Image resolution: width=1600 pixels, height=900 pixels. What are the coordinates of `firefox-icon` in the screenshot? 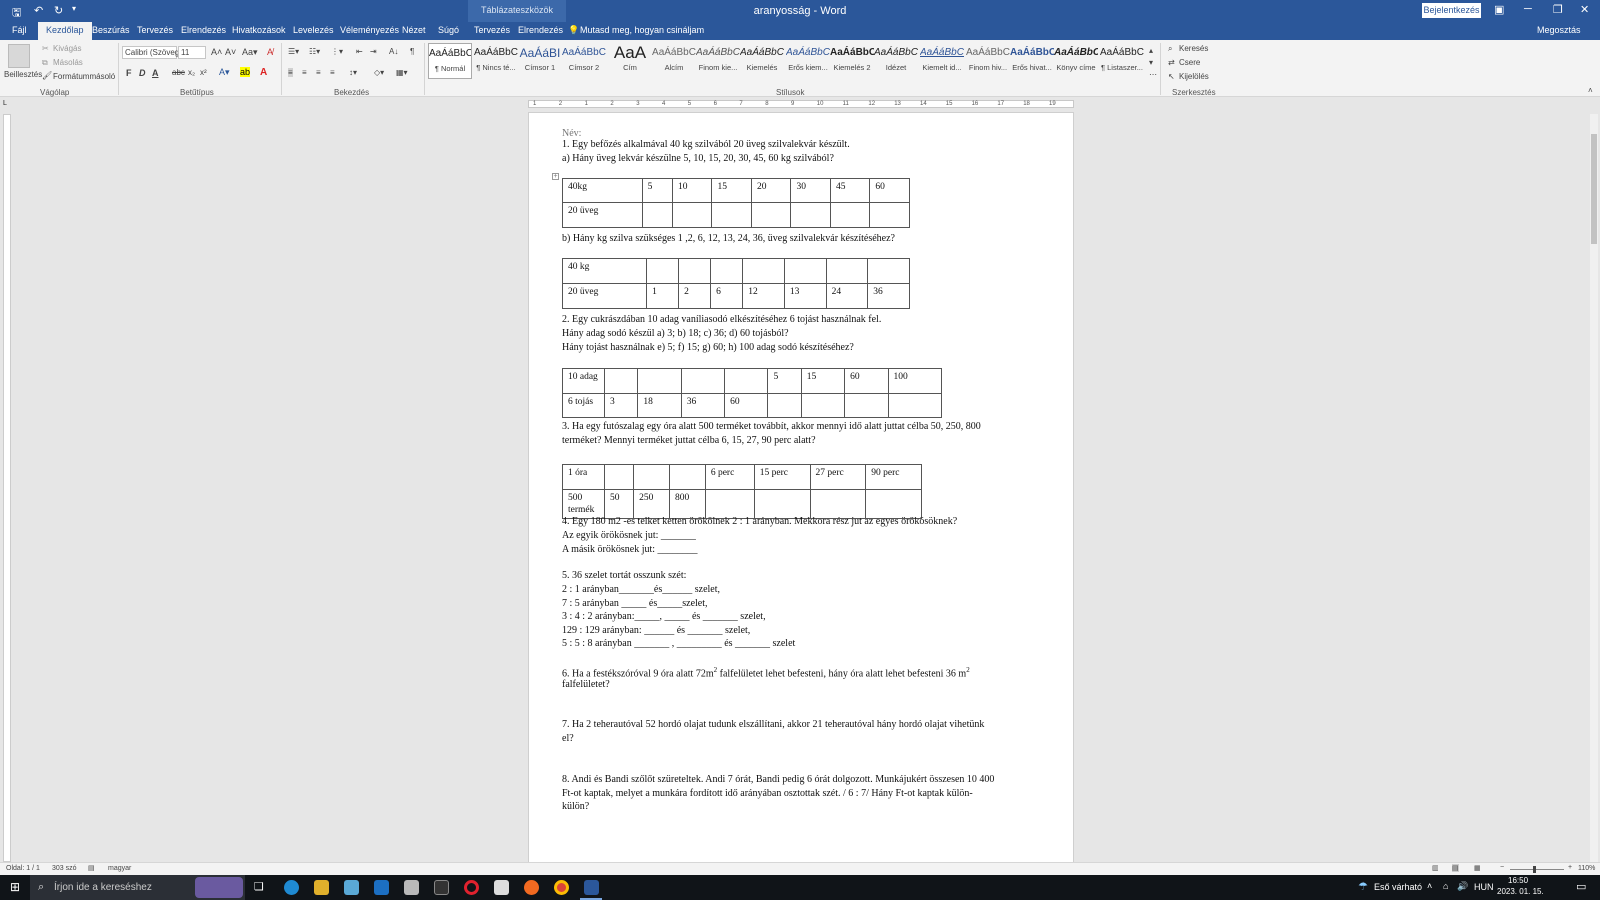 It's located at (531, 887).